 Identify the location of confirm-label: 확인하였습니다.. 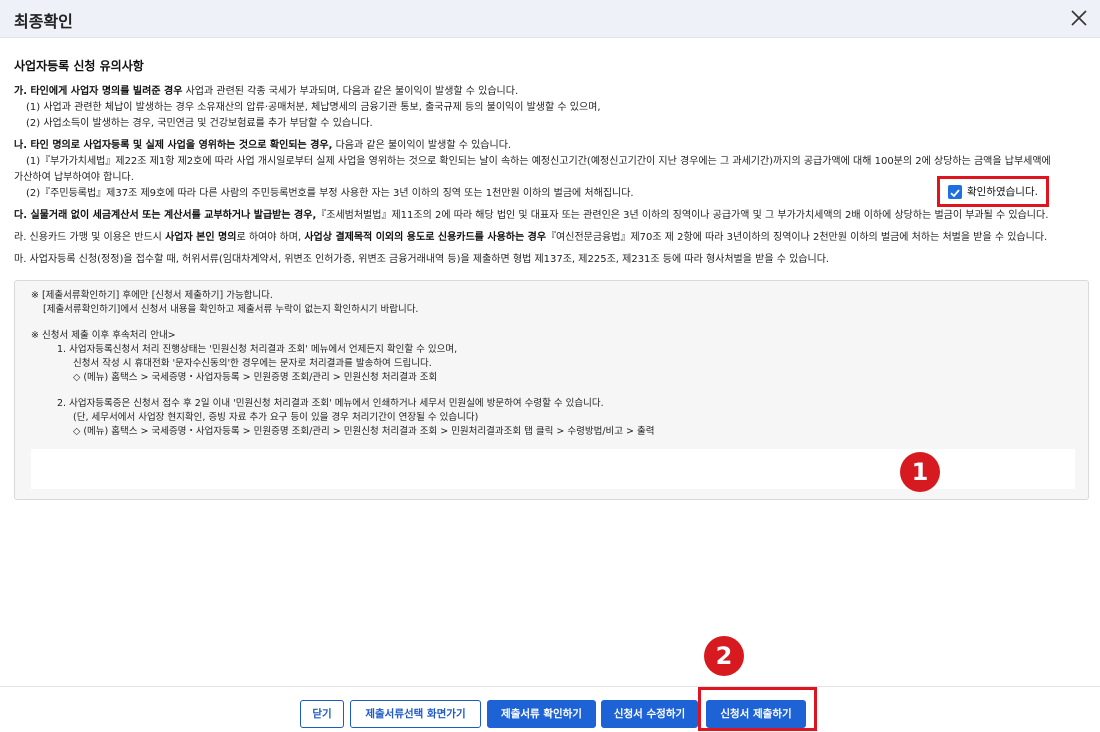
(1002, 191).